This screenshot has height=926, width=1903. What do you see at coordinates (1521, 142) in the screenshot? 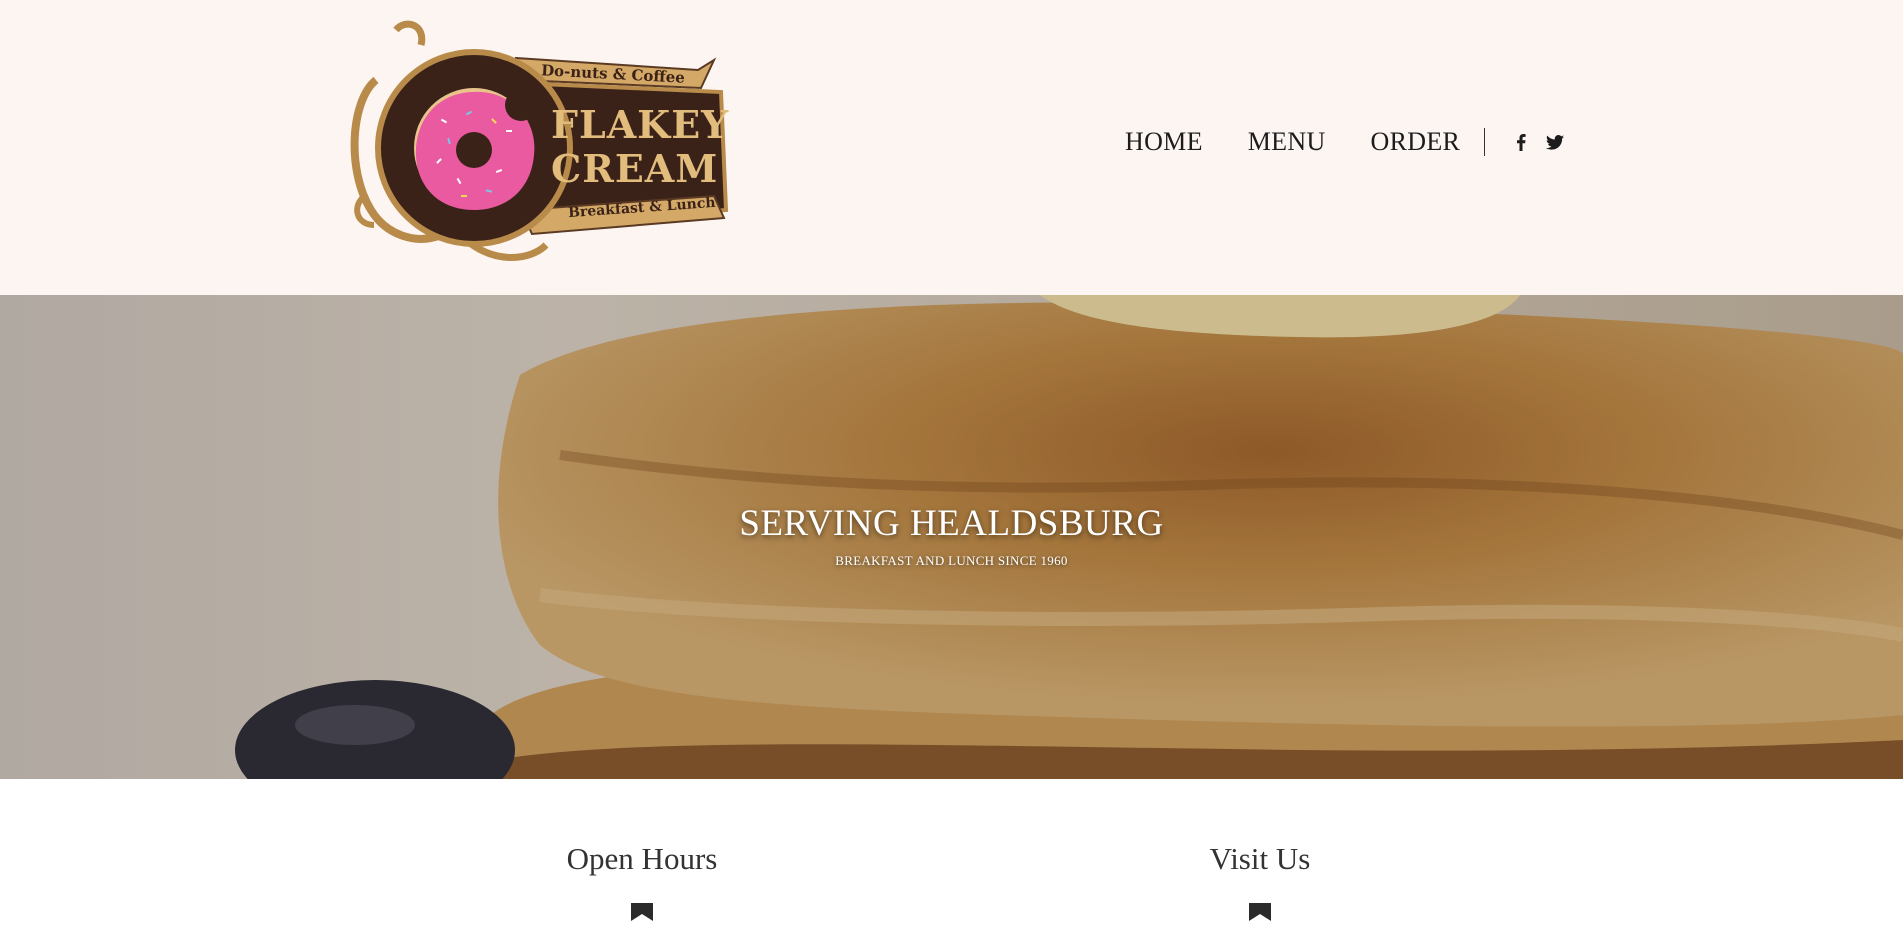
I see `facebook-icon` at bounding box center [1521, 142].